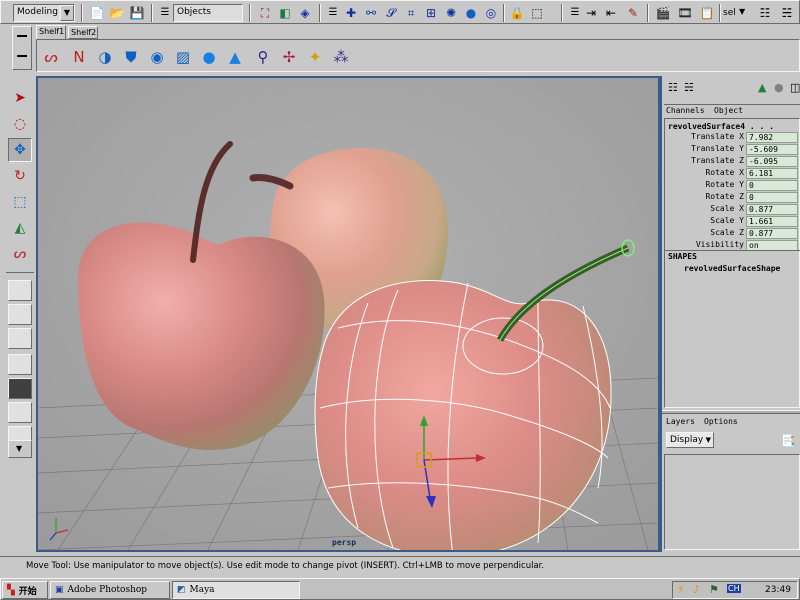  Describe the element at coordinates (685, 110) in the screenshot. I see `channels-menu: Channels` at that location.